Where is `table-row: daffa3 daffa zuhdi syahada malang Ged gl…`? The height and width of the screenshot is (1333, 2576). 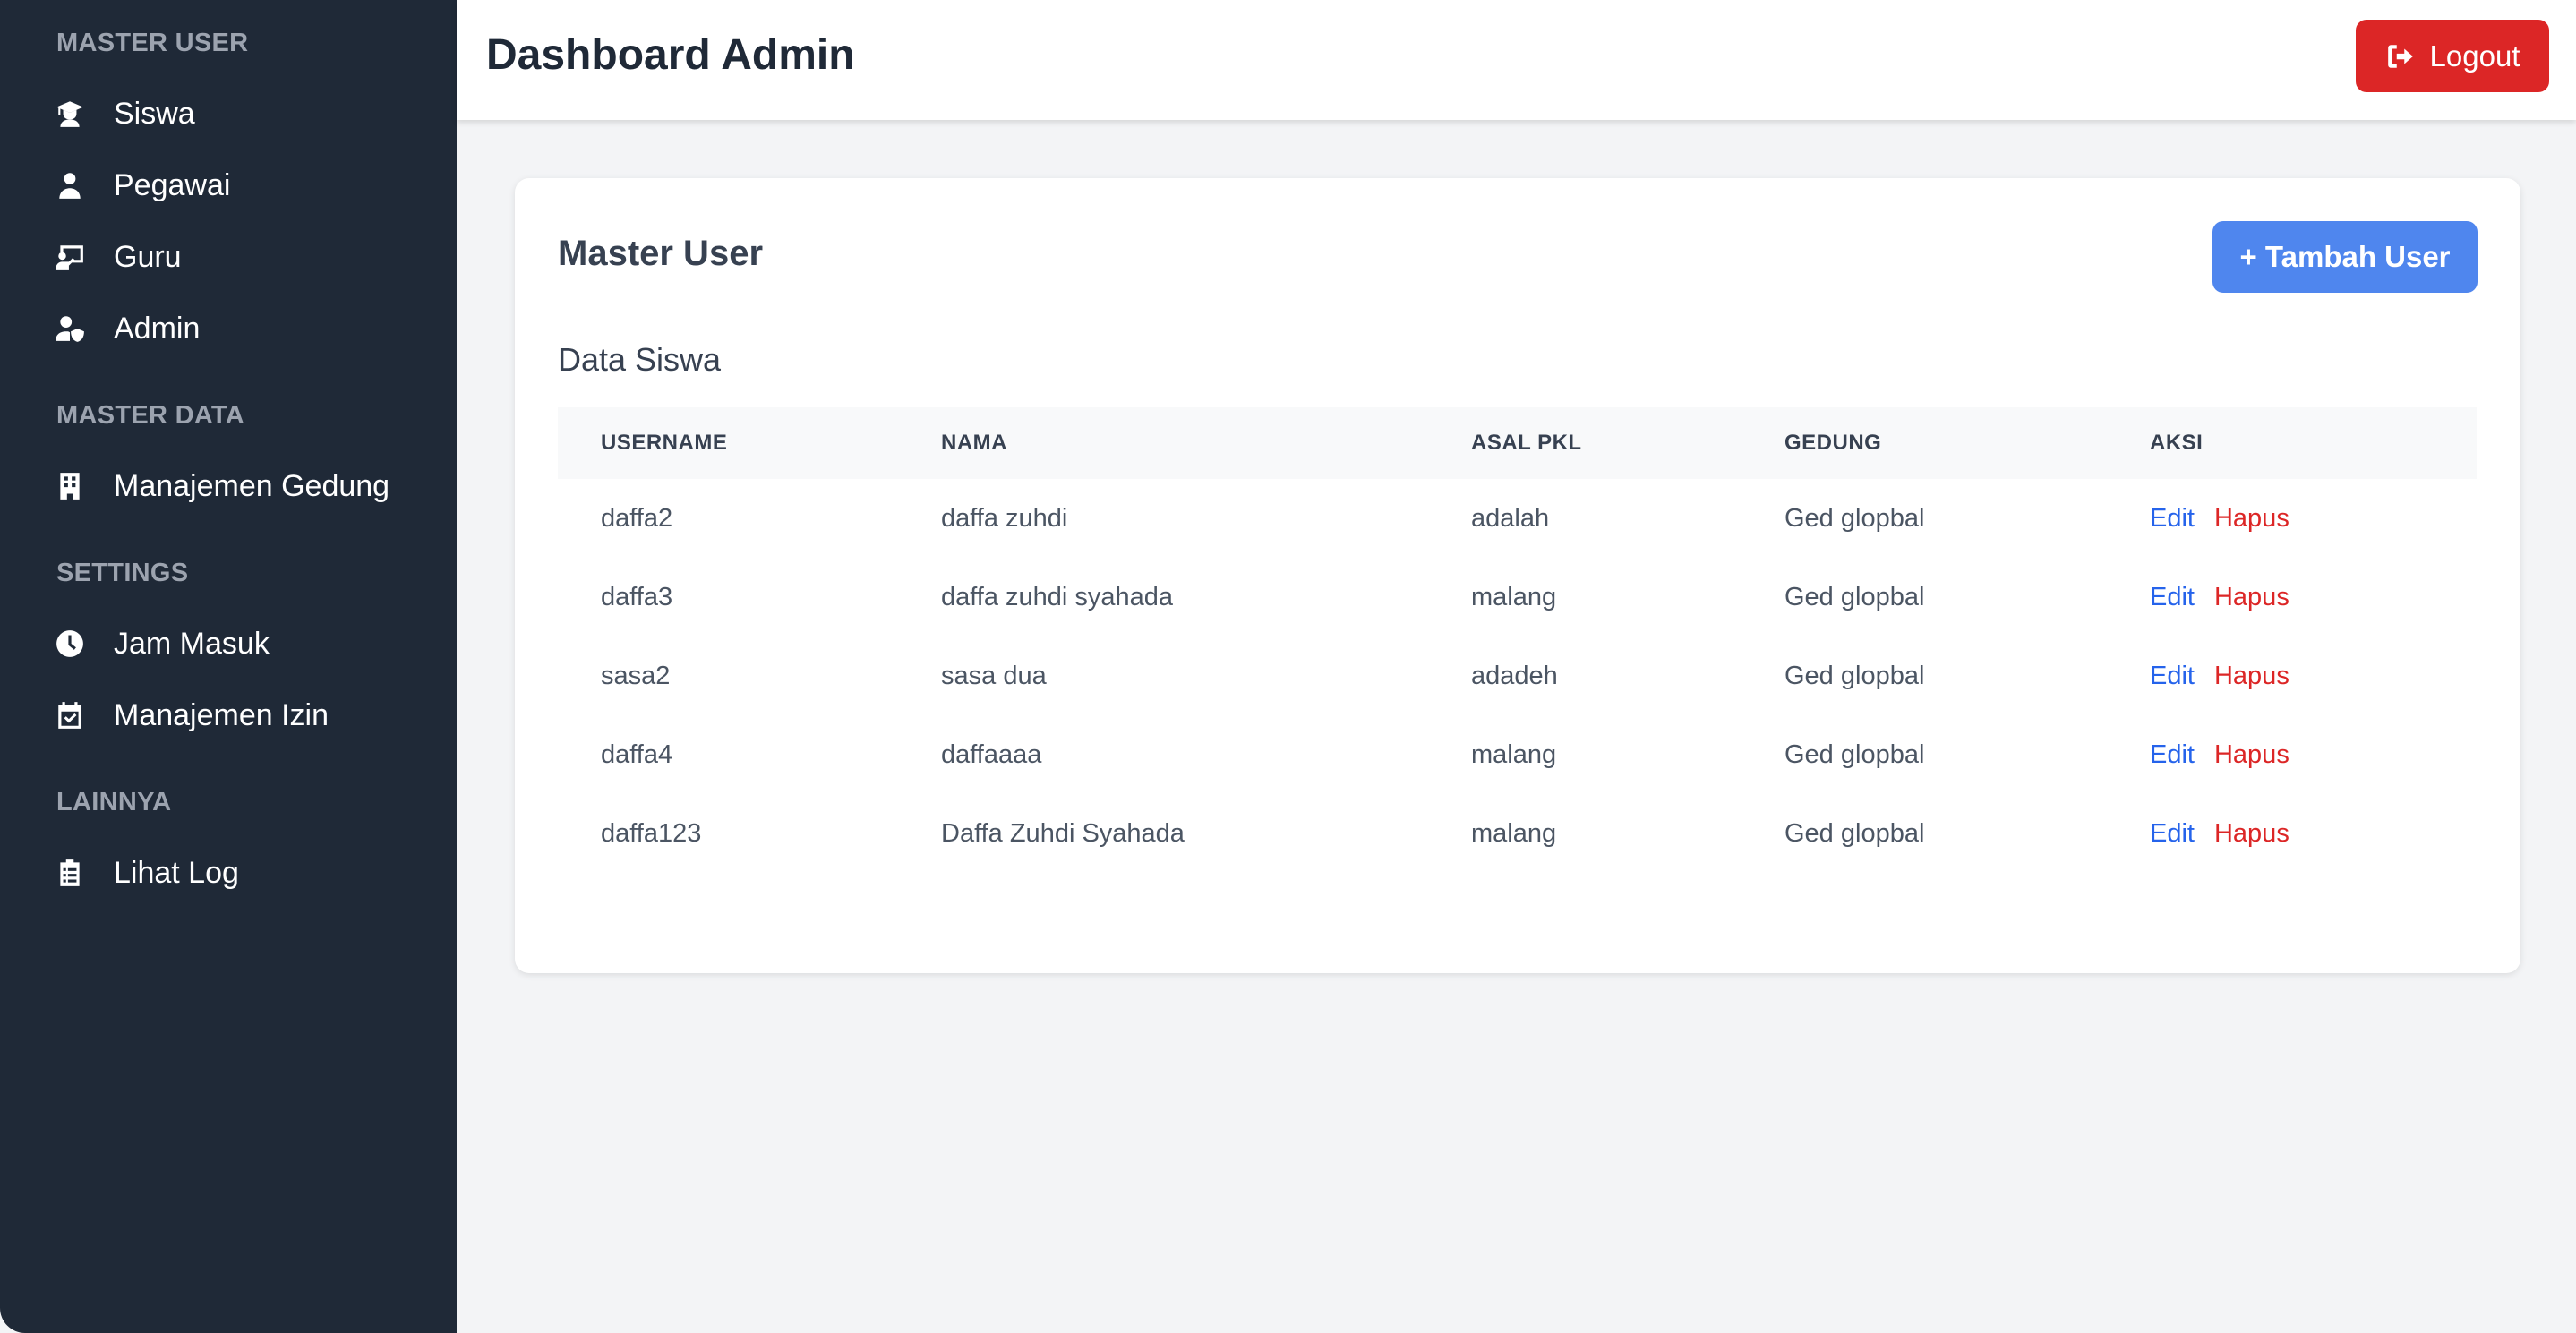
table-row: daffa3 daffa zuhdi syahada malang Ged gl… is located at coordinates (1517, 597).